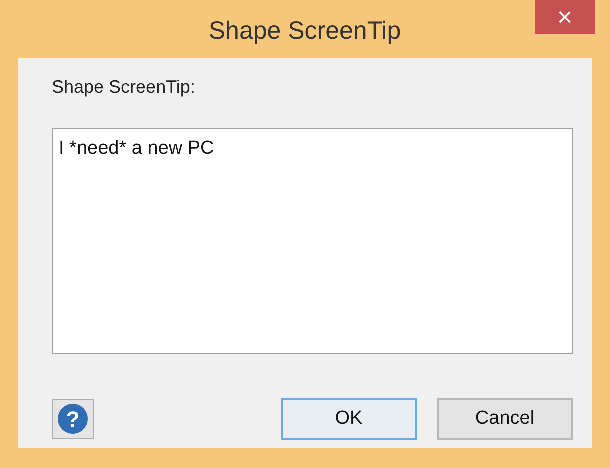 The height and width of the screenshot is (468, 610). I want to click on field-label: Shape ScreenTip:, so click(124, 87).